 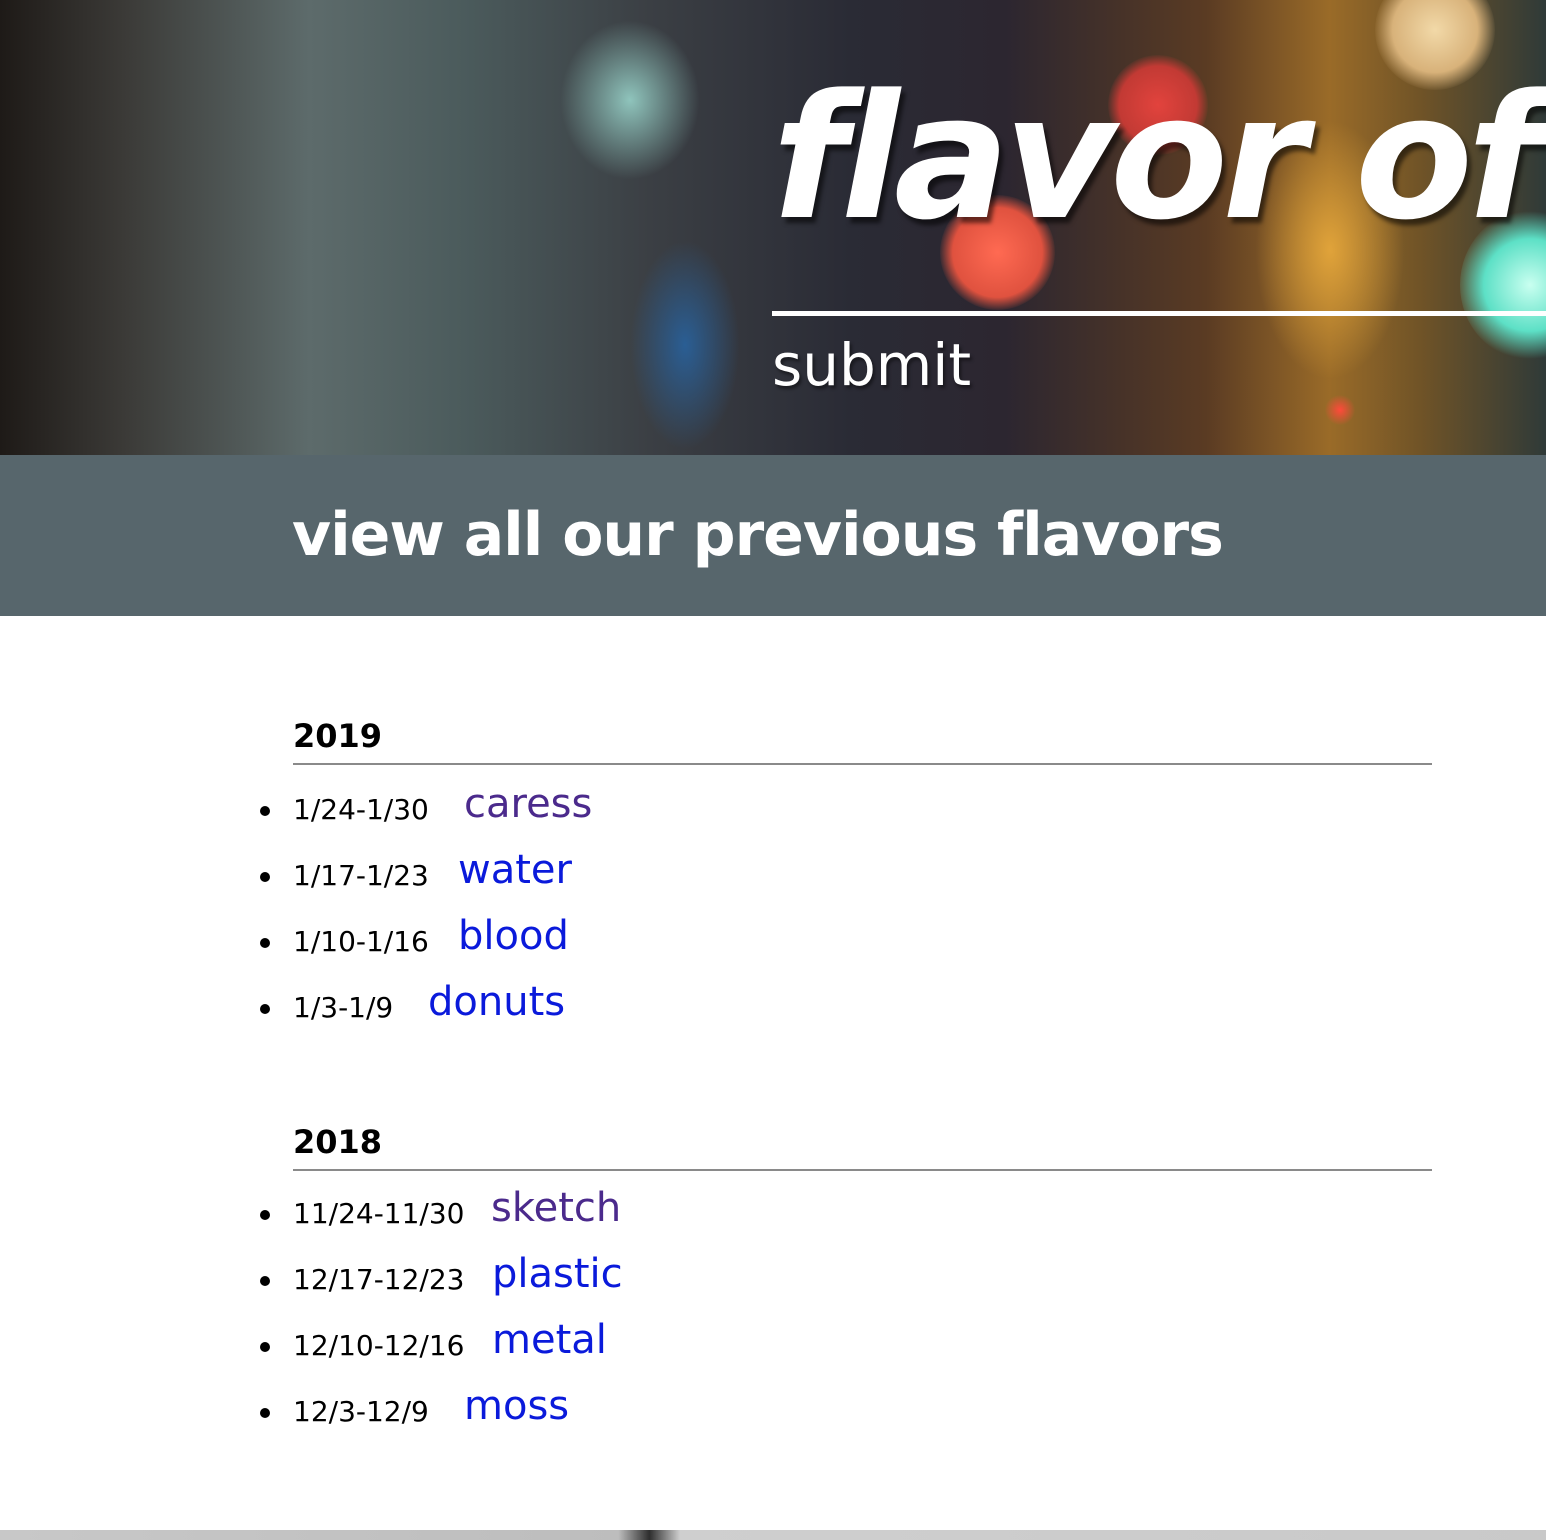 I want to click on list-item: 1/24-1/30 caress, so click(x=773, y=806).